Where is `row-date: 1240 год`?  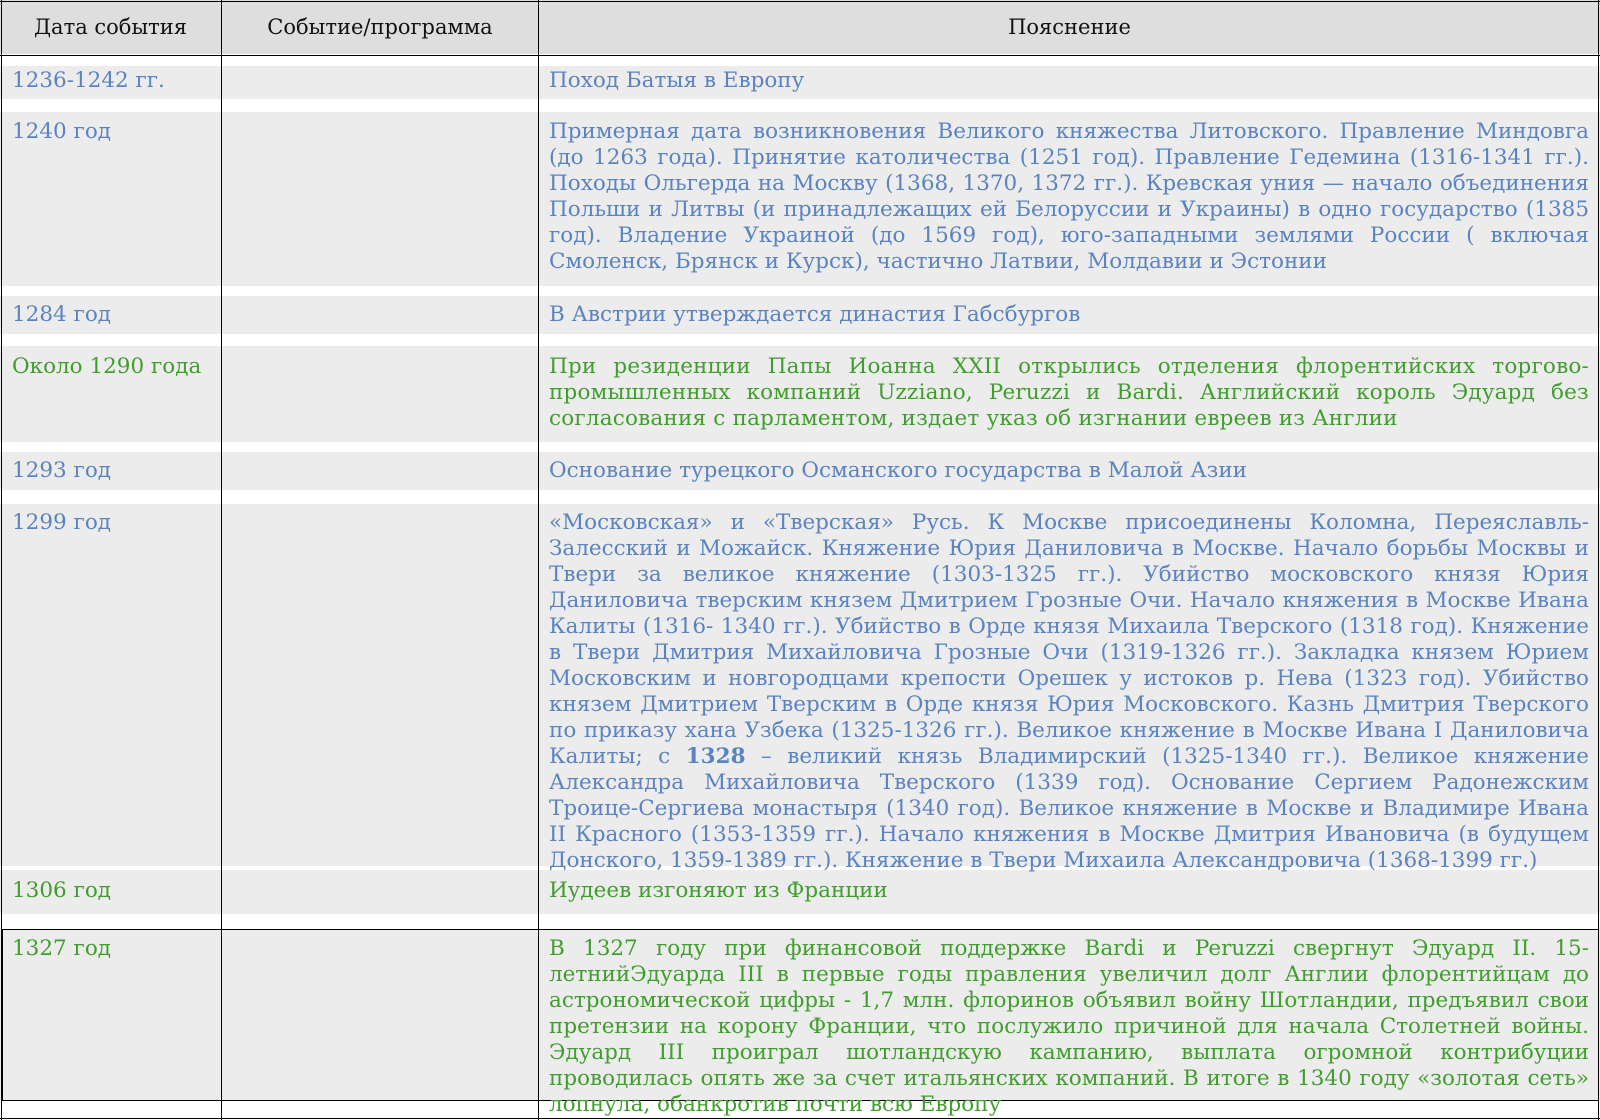 row-date: 1240 год is located at coordinates (61, 131).